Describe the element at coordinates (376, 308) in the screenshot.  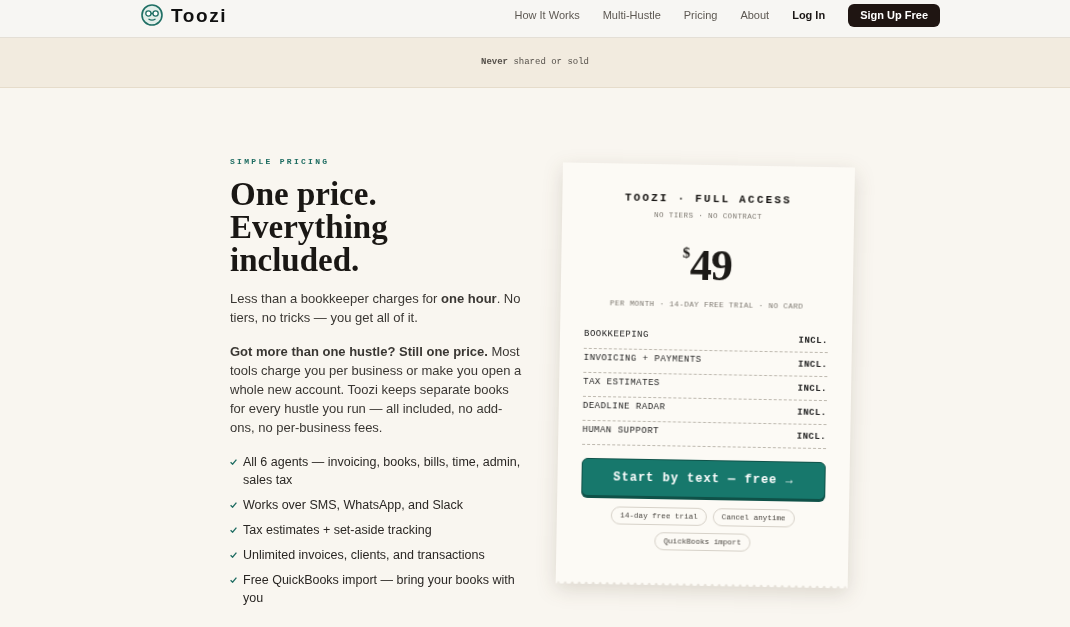
I see `pricing-paragraph: Less than a bookkeeper charges for one hour. No tiers, no tricks — you get all of it.` at that location.